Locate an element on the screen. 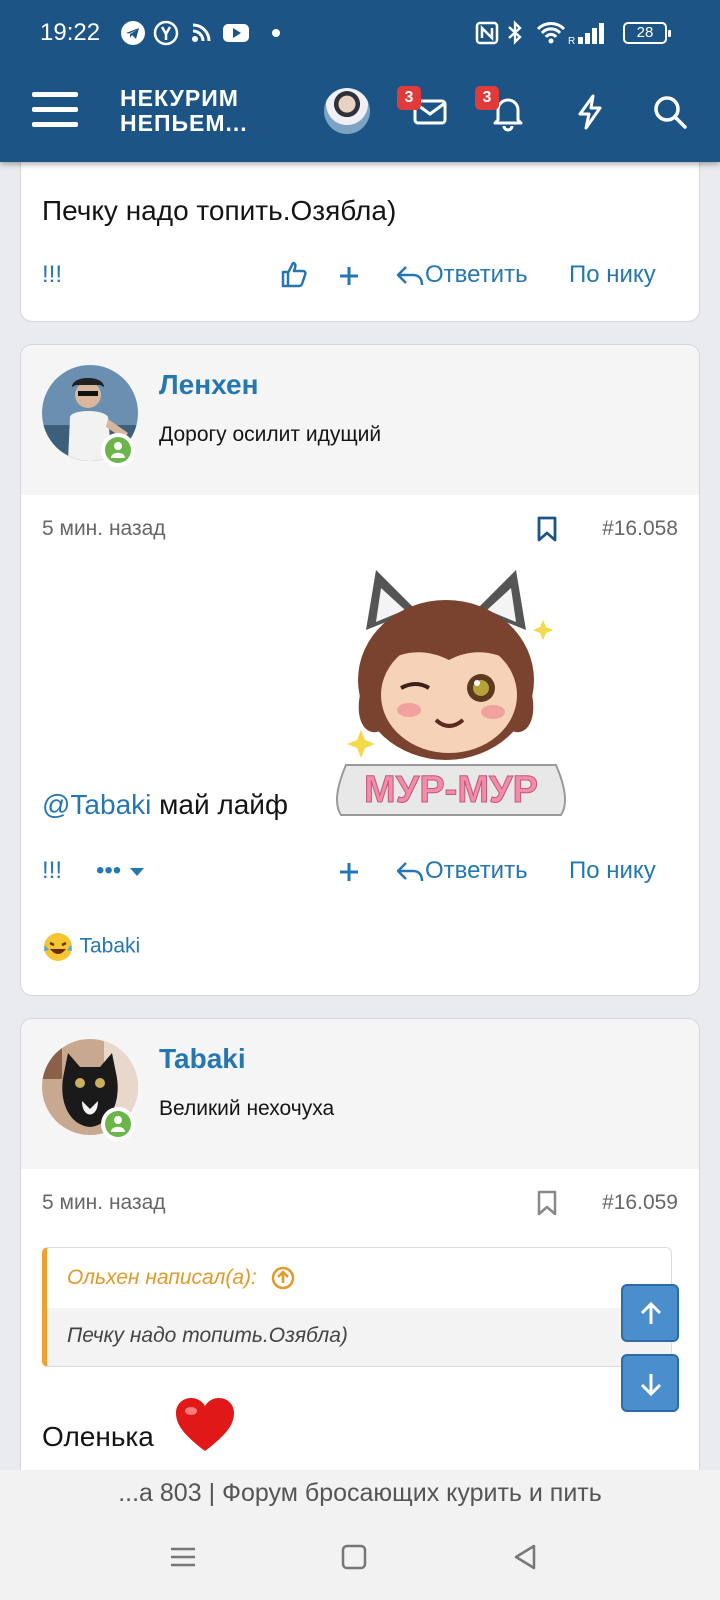 Image resolution: width=720 pixels, height=1600 pixels. lightning-icon is located at coordinates (590, 112).